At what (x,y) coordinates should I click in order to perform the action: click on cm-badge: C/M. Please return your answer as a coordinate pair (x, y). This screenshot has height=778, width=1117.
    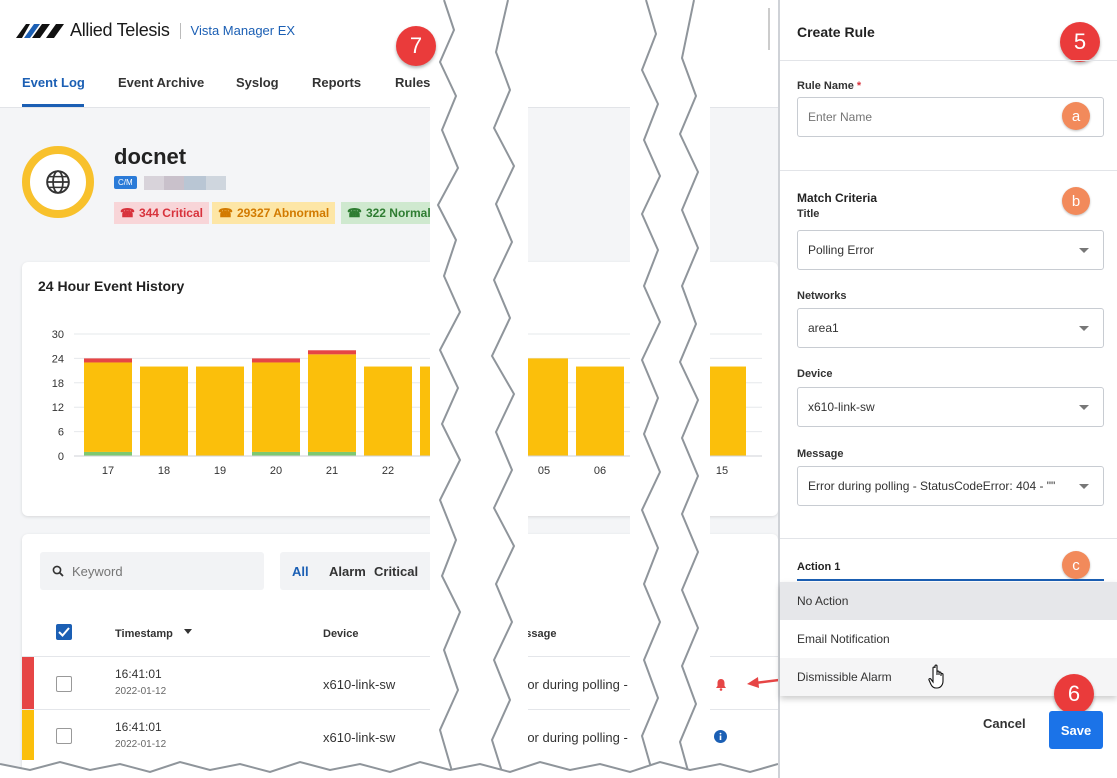
    Looking at the image, I should click on (125, 182).